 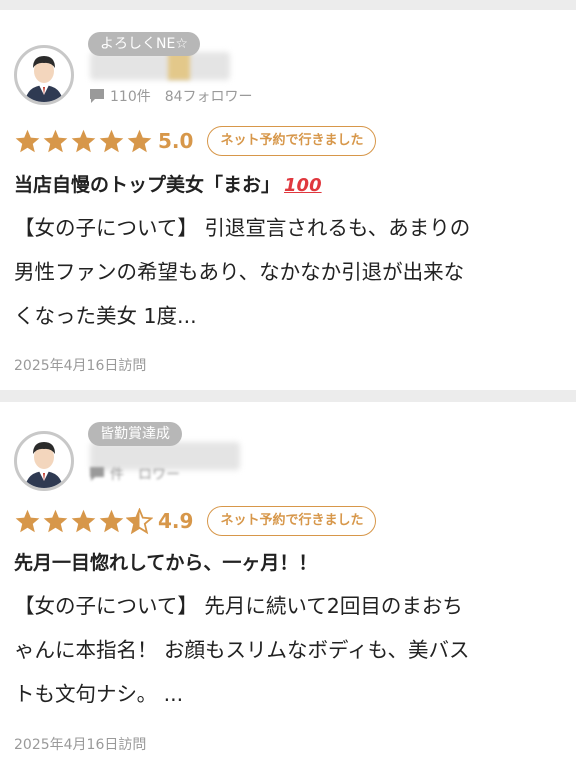 I want to click on rating-row: 5.0 ネット予約で行きました, so click(x=195, y=141).